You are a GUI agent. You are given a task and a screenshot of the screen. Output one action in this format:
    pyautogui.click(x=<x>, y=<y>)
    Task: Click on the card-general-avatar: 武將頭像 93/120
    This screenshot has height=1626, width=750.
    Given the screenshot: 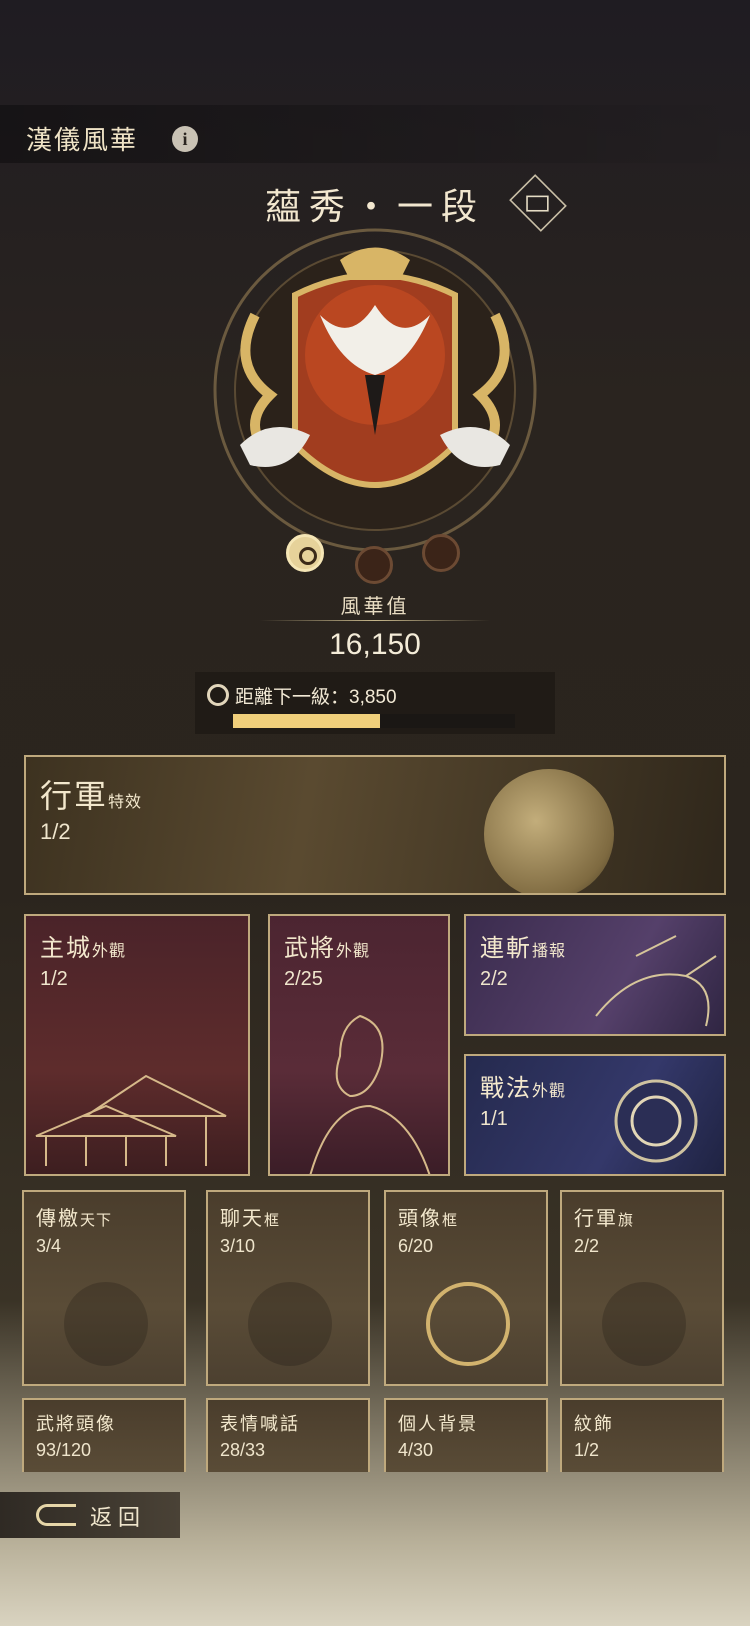 What is the action you would take?
    pyautogui.click(x=104, y=1435)
    